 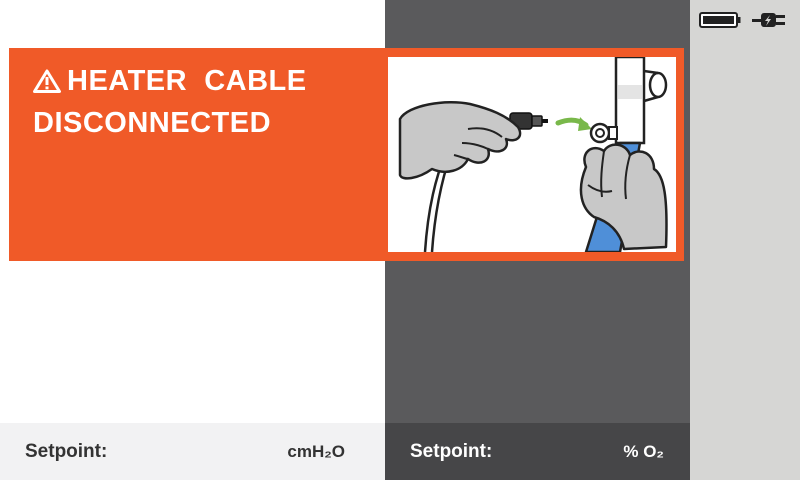 What do you see at coordinates (537, 451) in the screenshot?
I see `oxygen-setpoint-bar: Setpoint: % O₂` at bounding box center [537, 451].